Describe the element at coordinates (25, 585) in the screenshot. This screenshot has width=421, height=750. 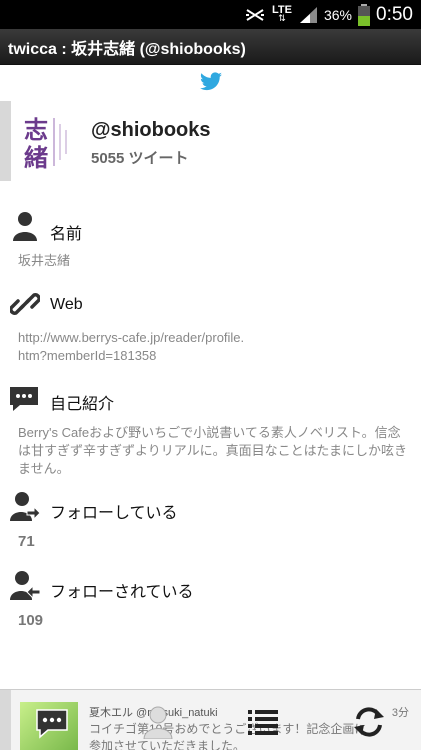
I see `followers-icon` at that location.